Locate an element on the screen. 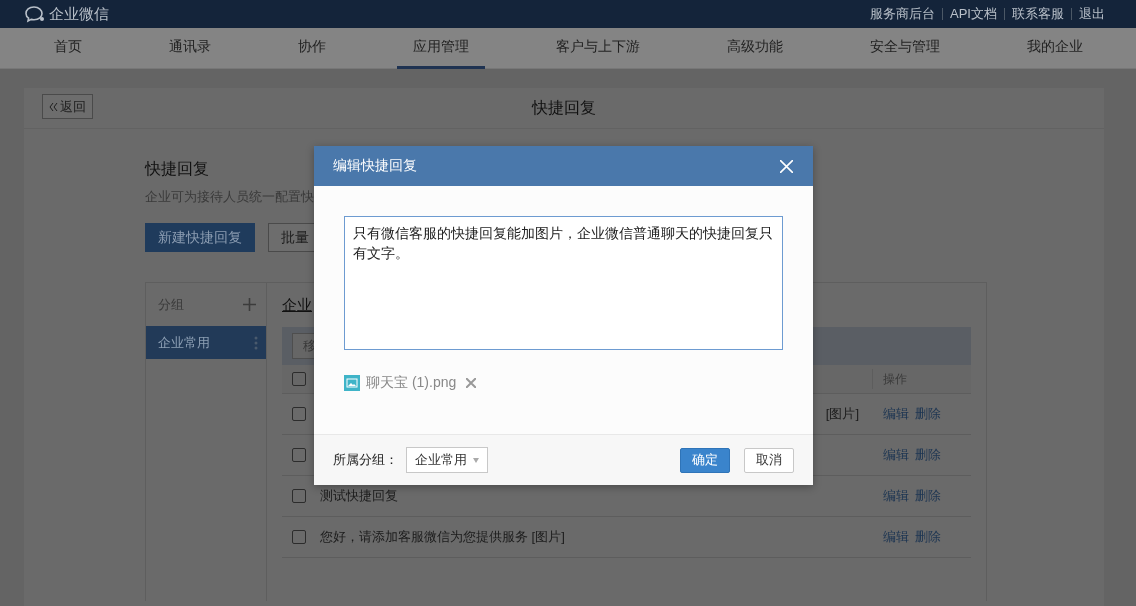  group-item: 企业常用 is located at coordinates (206, 342).